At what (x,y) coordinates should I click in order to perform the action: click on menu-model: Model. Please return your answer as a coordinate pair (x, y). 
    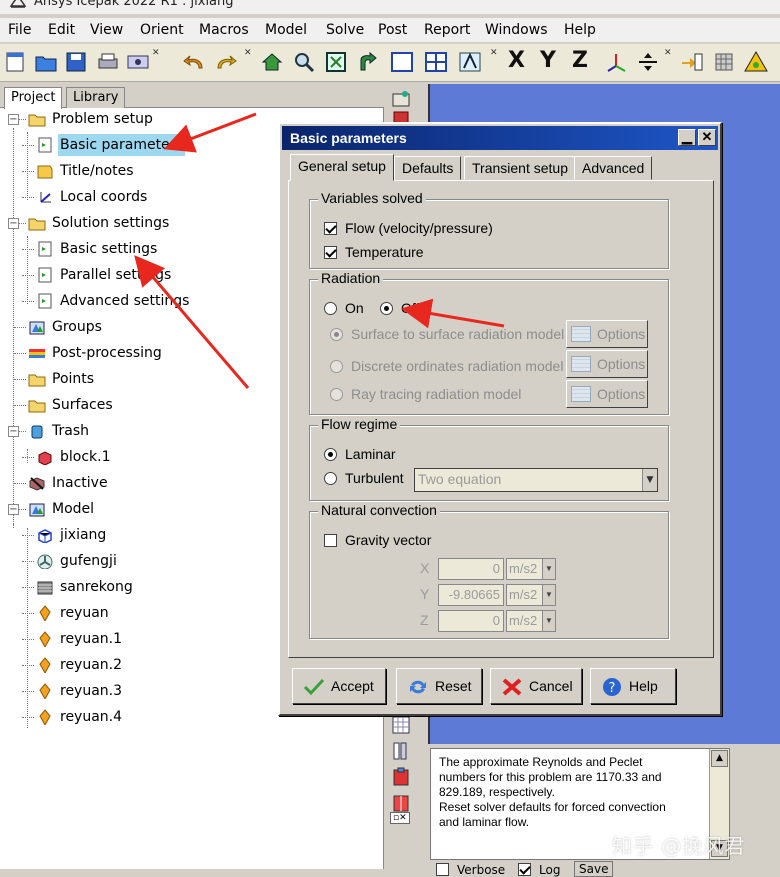
    Looking at the image, I should click on (286, 30).